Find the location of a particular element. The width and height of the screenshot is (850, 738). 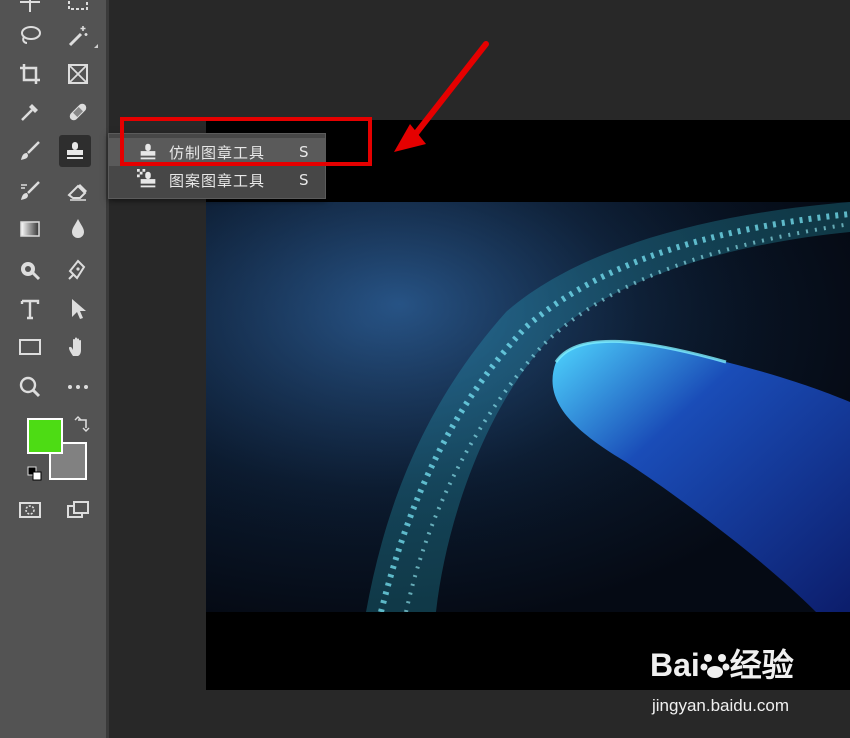

rectangle-icon is located at coordinates (30, 347).